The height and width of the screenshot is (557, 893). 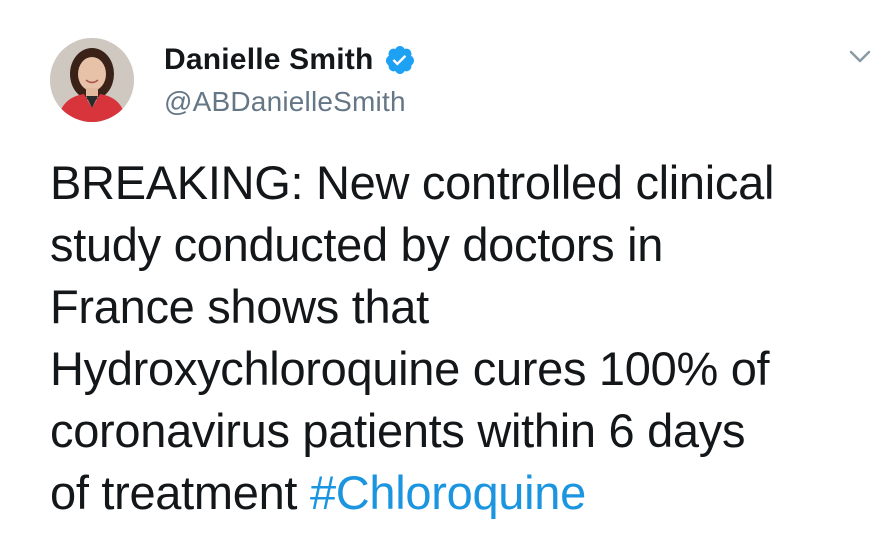 I want to click on author-block: Danielle Smith @ABDanielleSmith, so click(x=290, y=79).